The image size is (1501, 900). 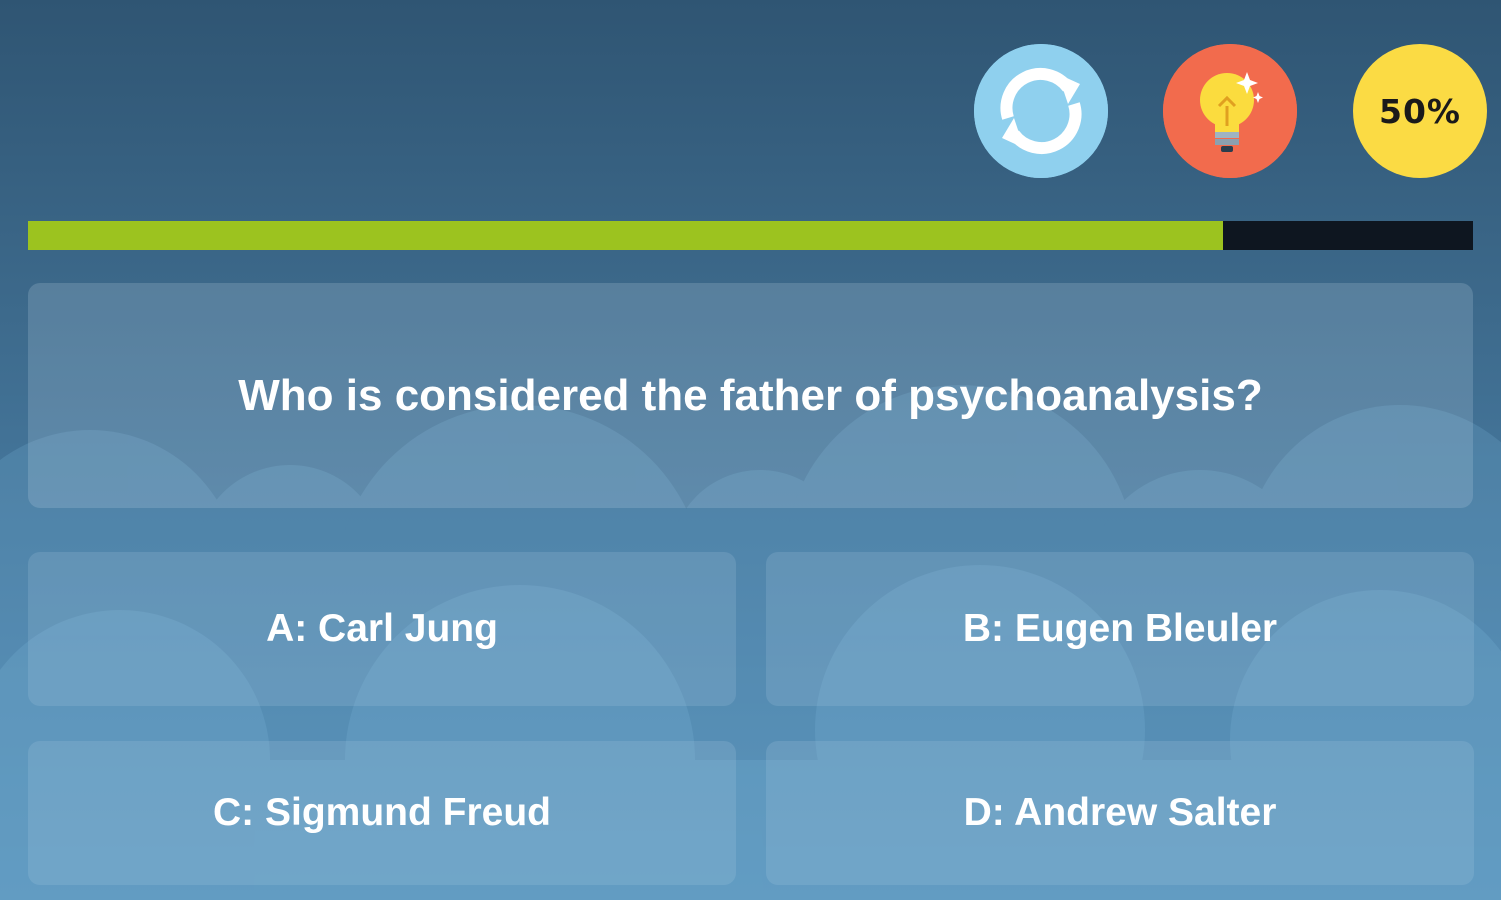 I want to click on lightbulb-icon, so click(x=1230, y=111).